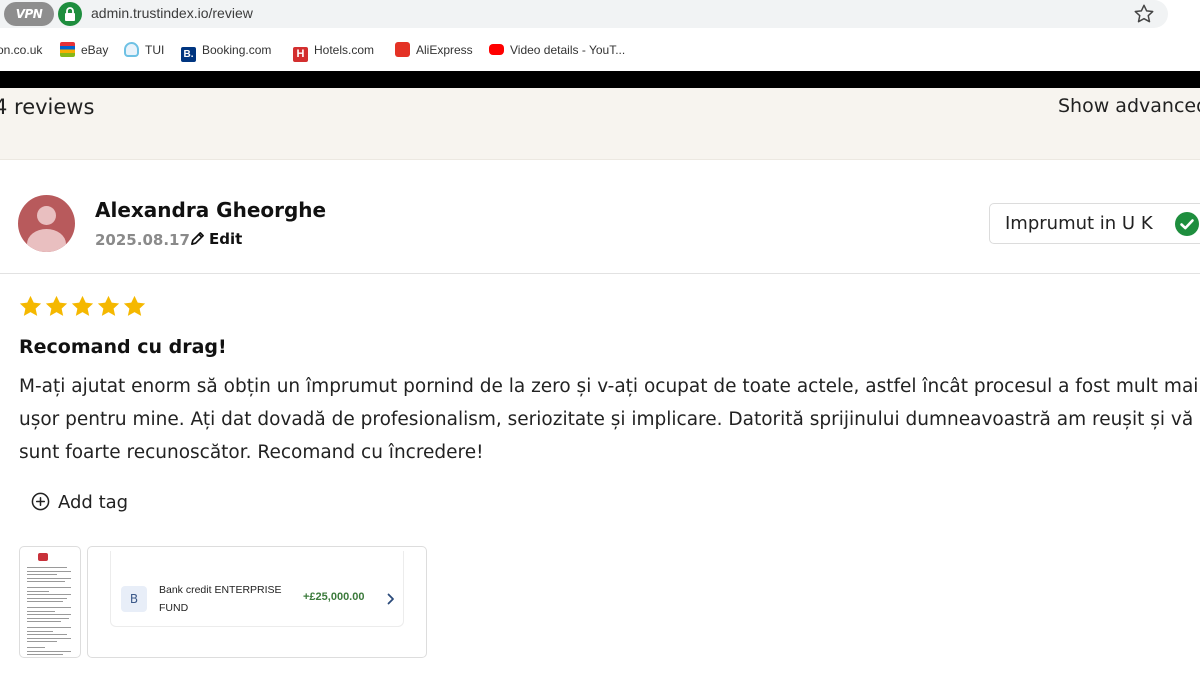  I want to click on reviews-count: 4 reviews, so click(47, 107).